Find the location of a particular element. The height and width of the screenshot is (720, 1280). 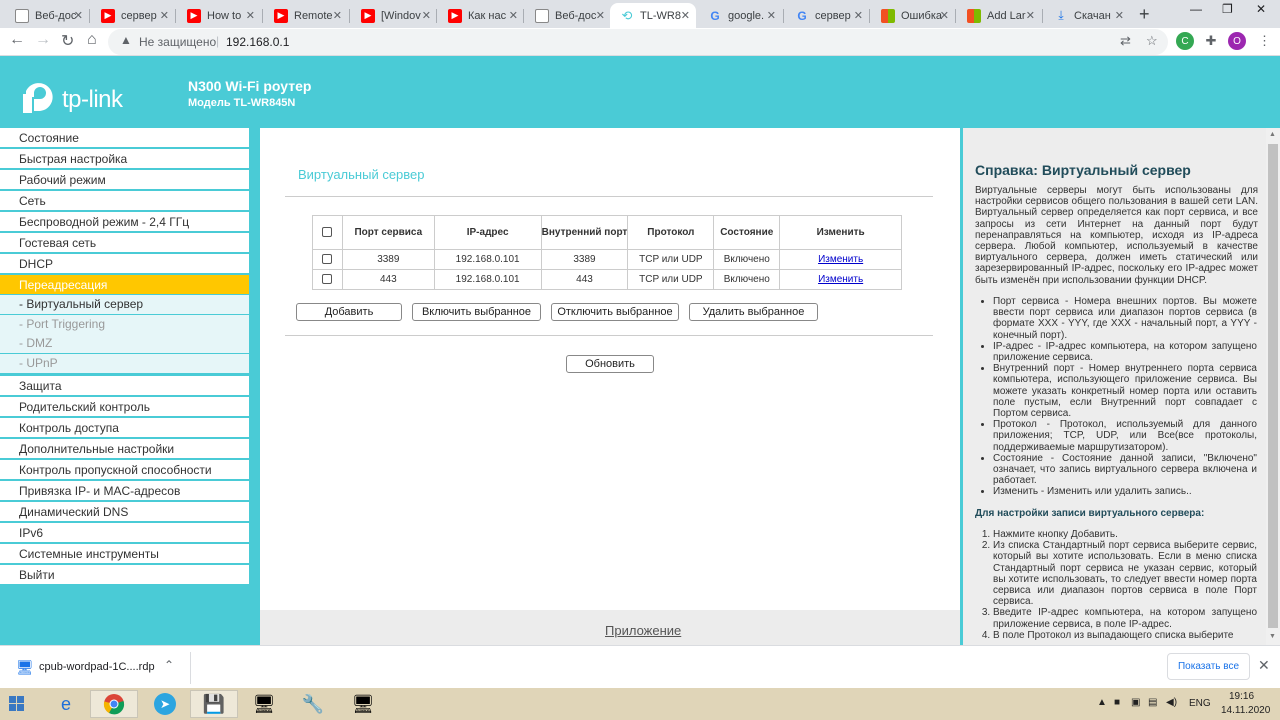

translate-icon: ⇄ is located at coordinates (1125, 41).